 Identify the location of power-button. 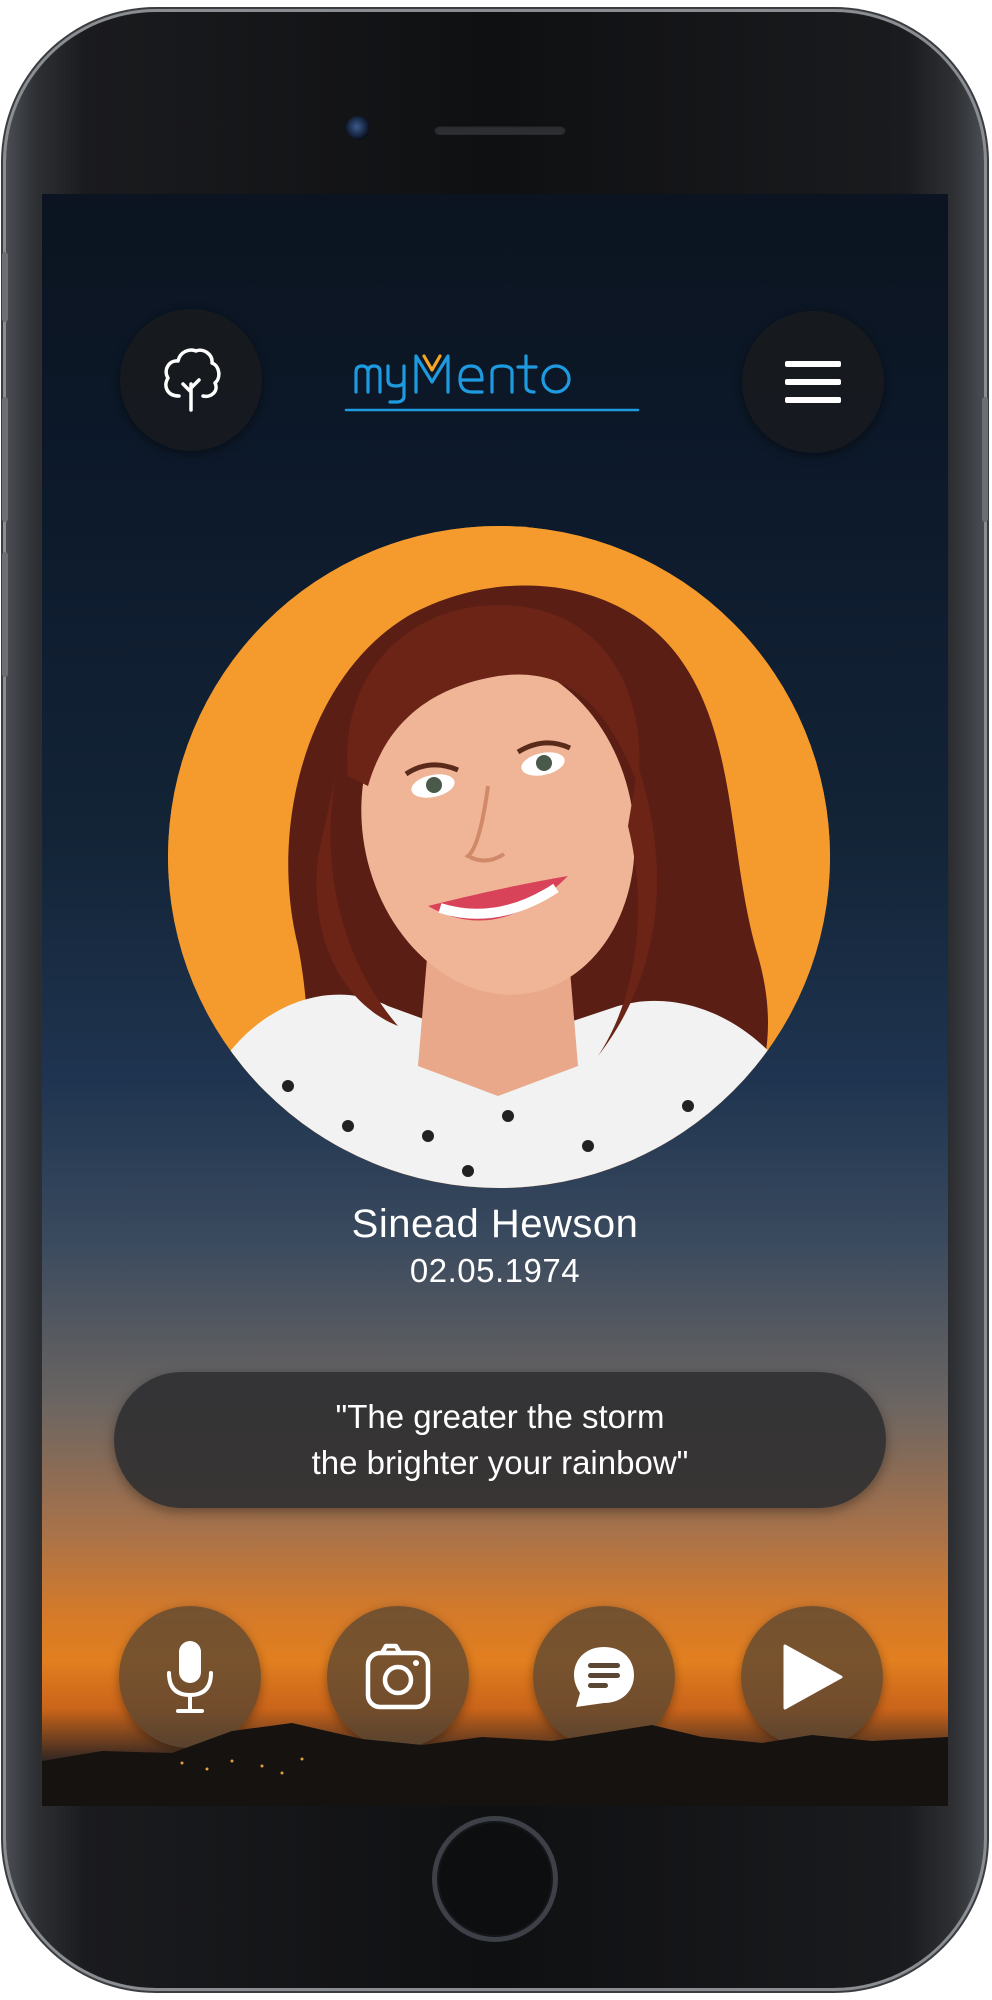
(985, 459).